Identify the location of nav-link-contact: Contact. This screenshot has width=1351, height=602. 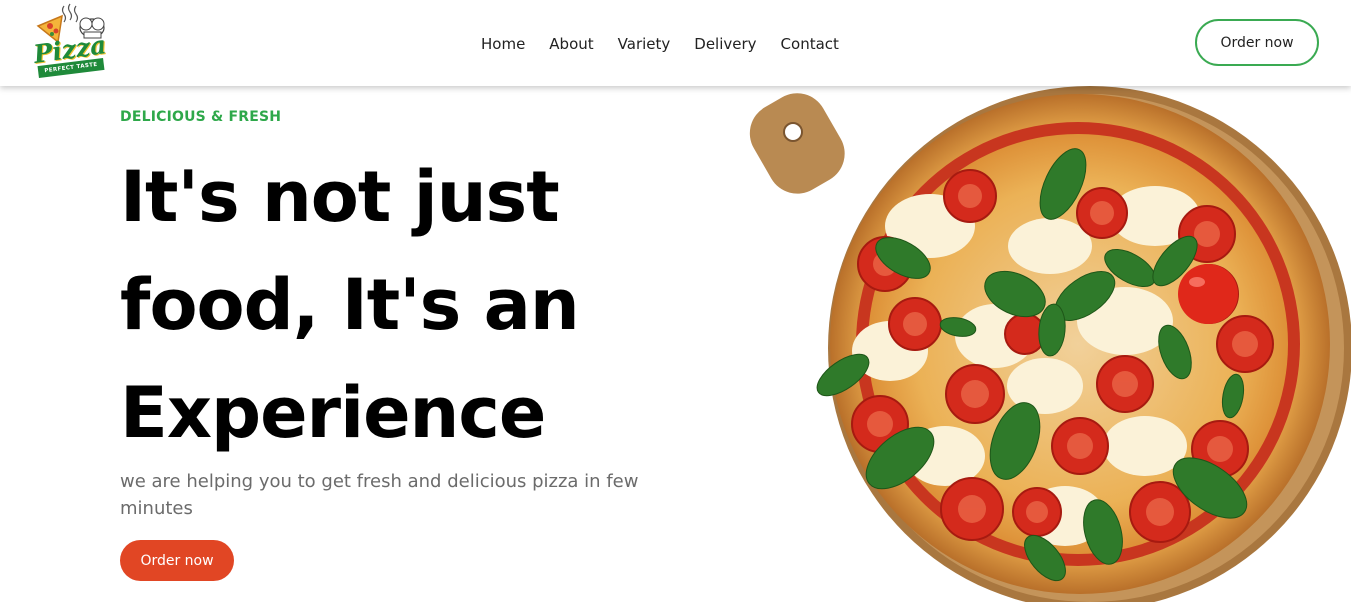
(810, 44).